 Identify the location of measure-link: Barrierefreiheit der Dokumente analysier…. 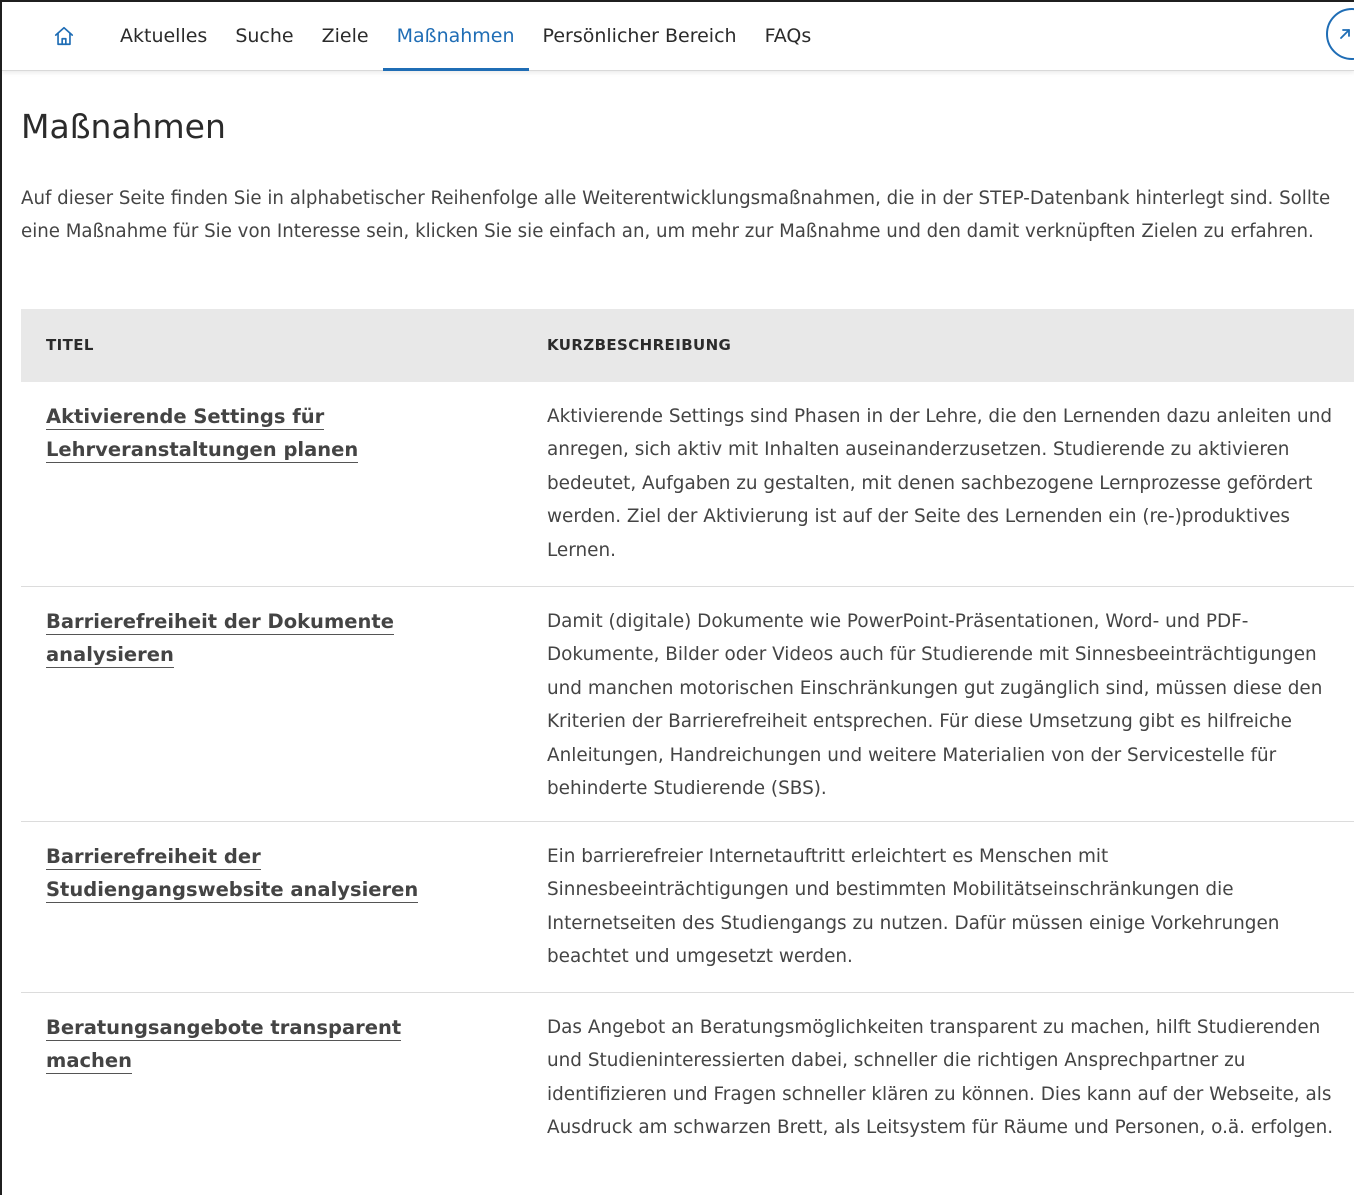
(220, 639).